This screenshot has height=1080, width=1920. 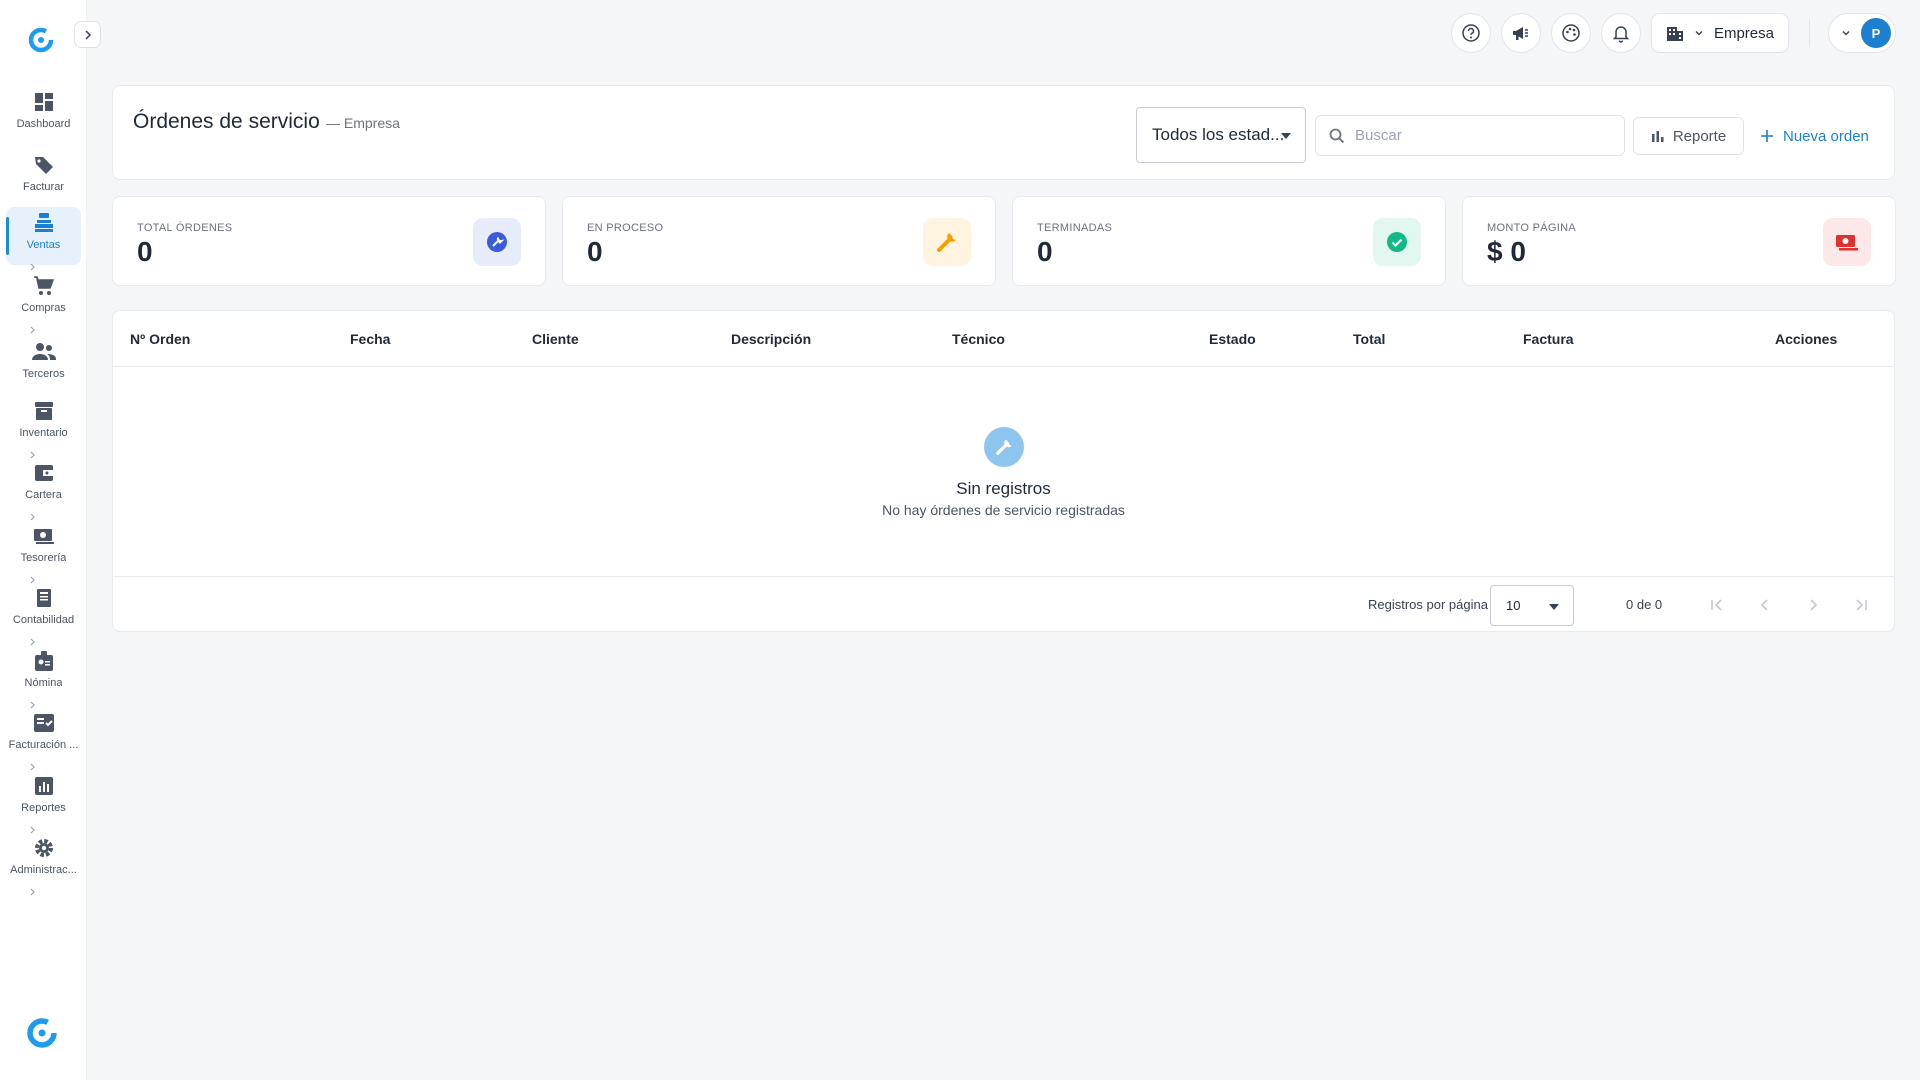 I want to click on wrench-circle-icon, so click(x=497, y=242).